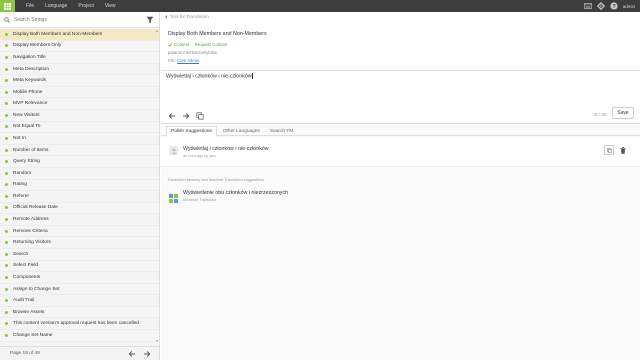 This screenshot has width=640, height=360. What do you see at coordinates (320, 6) in the screenshot?
I see `top-menu-bar: File Language Project View ? admin` at bounding box center [320, 6].